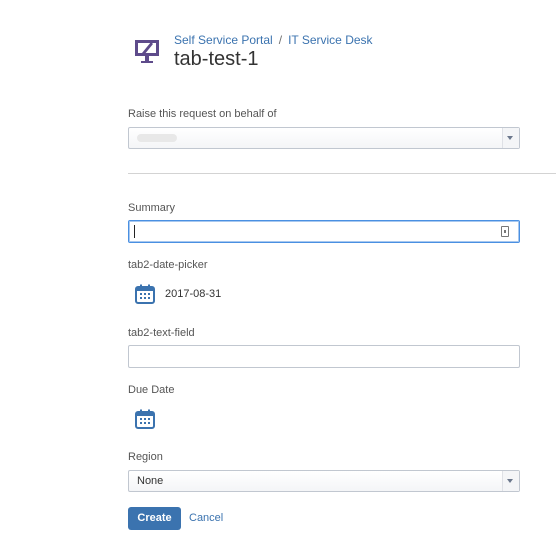 This screenshot has width=556, height=545. I want to click on breadcrumb-it-service-desk: IT Service Desk, so click(330, 40).